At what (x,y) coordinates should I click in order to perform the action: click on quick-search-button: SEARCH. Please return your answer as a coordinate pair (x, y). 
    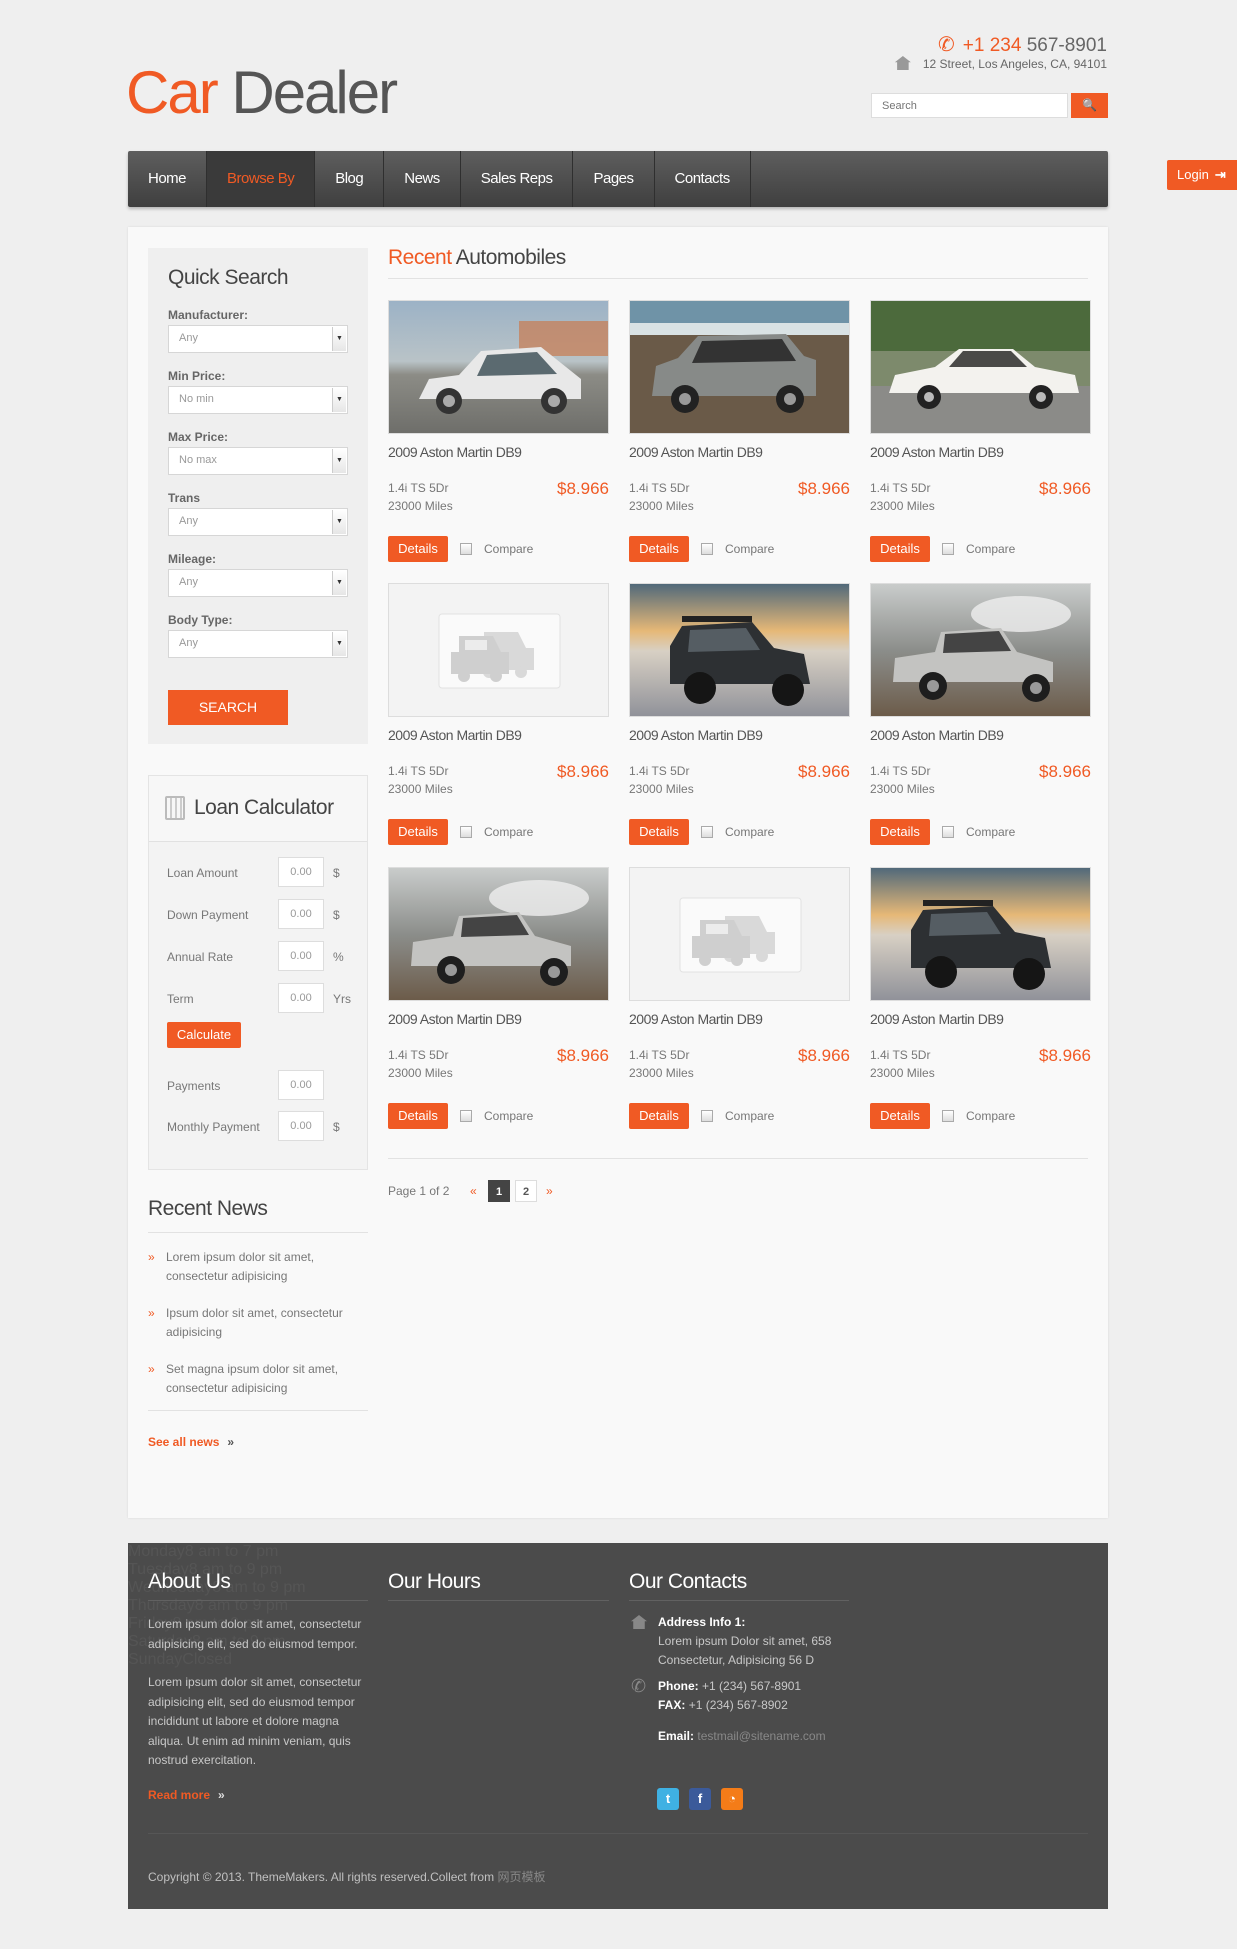
    Looking at the image, I should click on (228, 707).